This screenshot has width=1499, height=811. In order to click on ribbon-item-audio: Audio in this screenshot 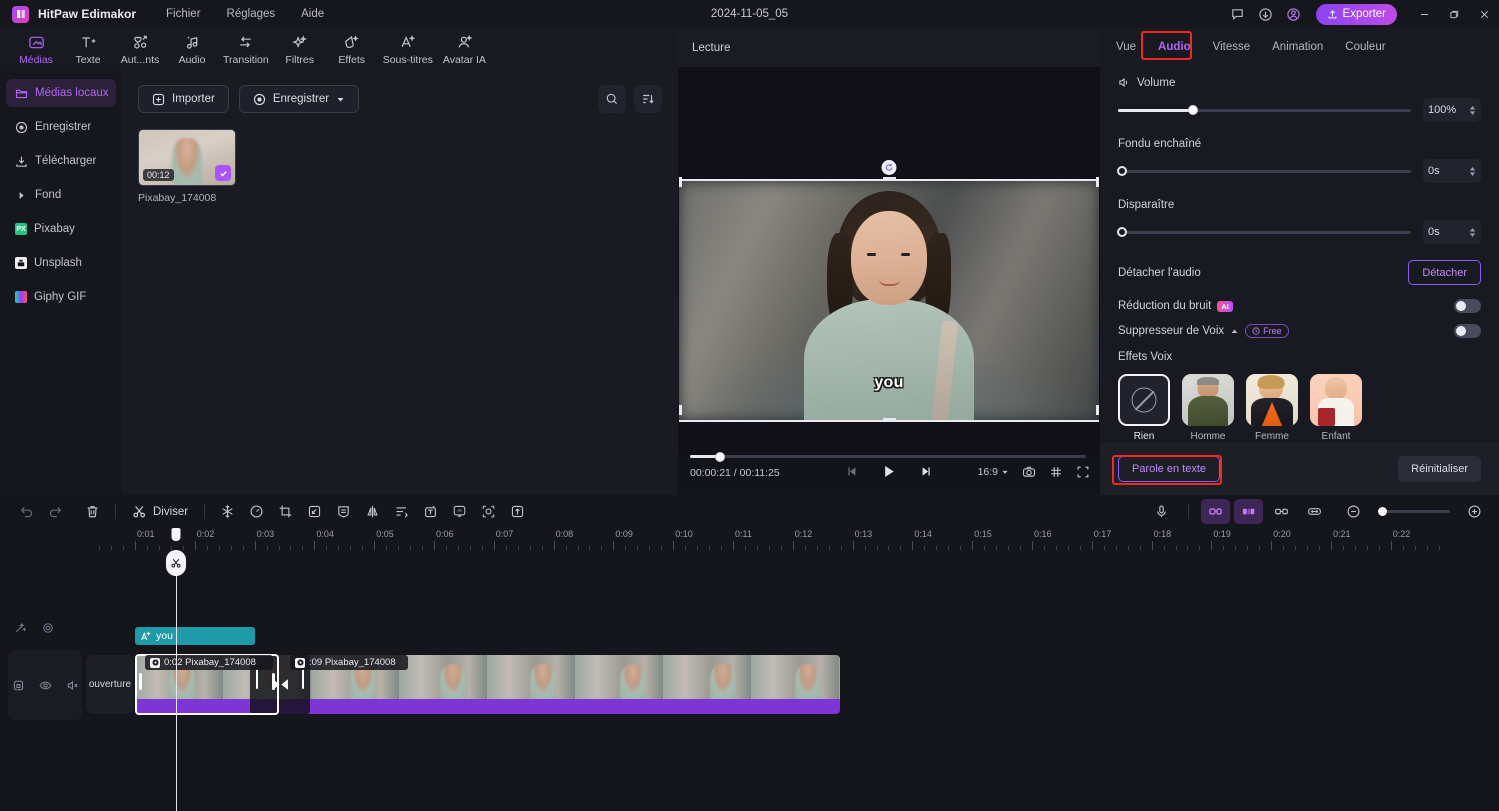, I will do `click(192, 50)`.